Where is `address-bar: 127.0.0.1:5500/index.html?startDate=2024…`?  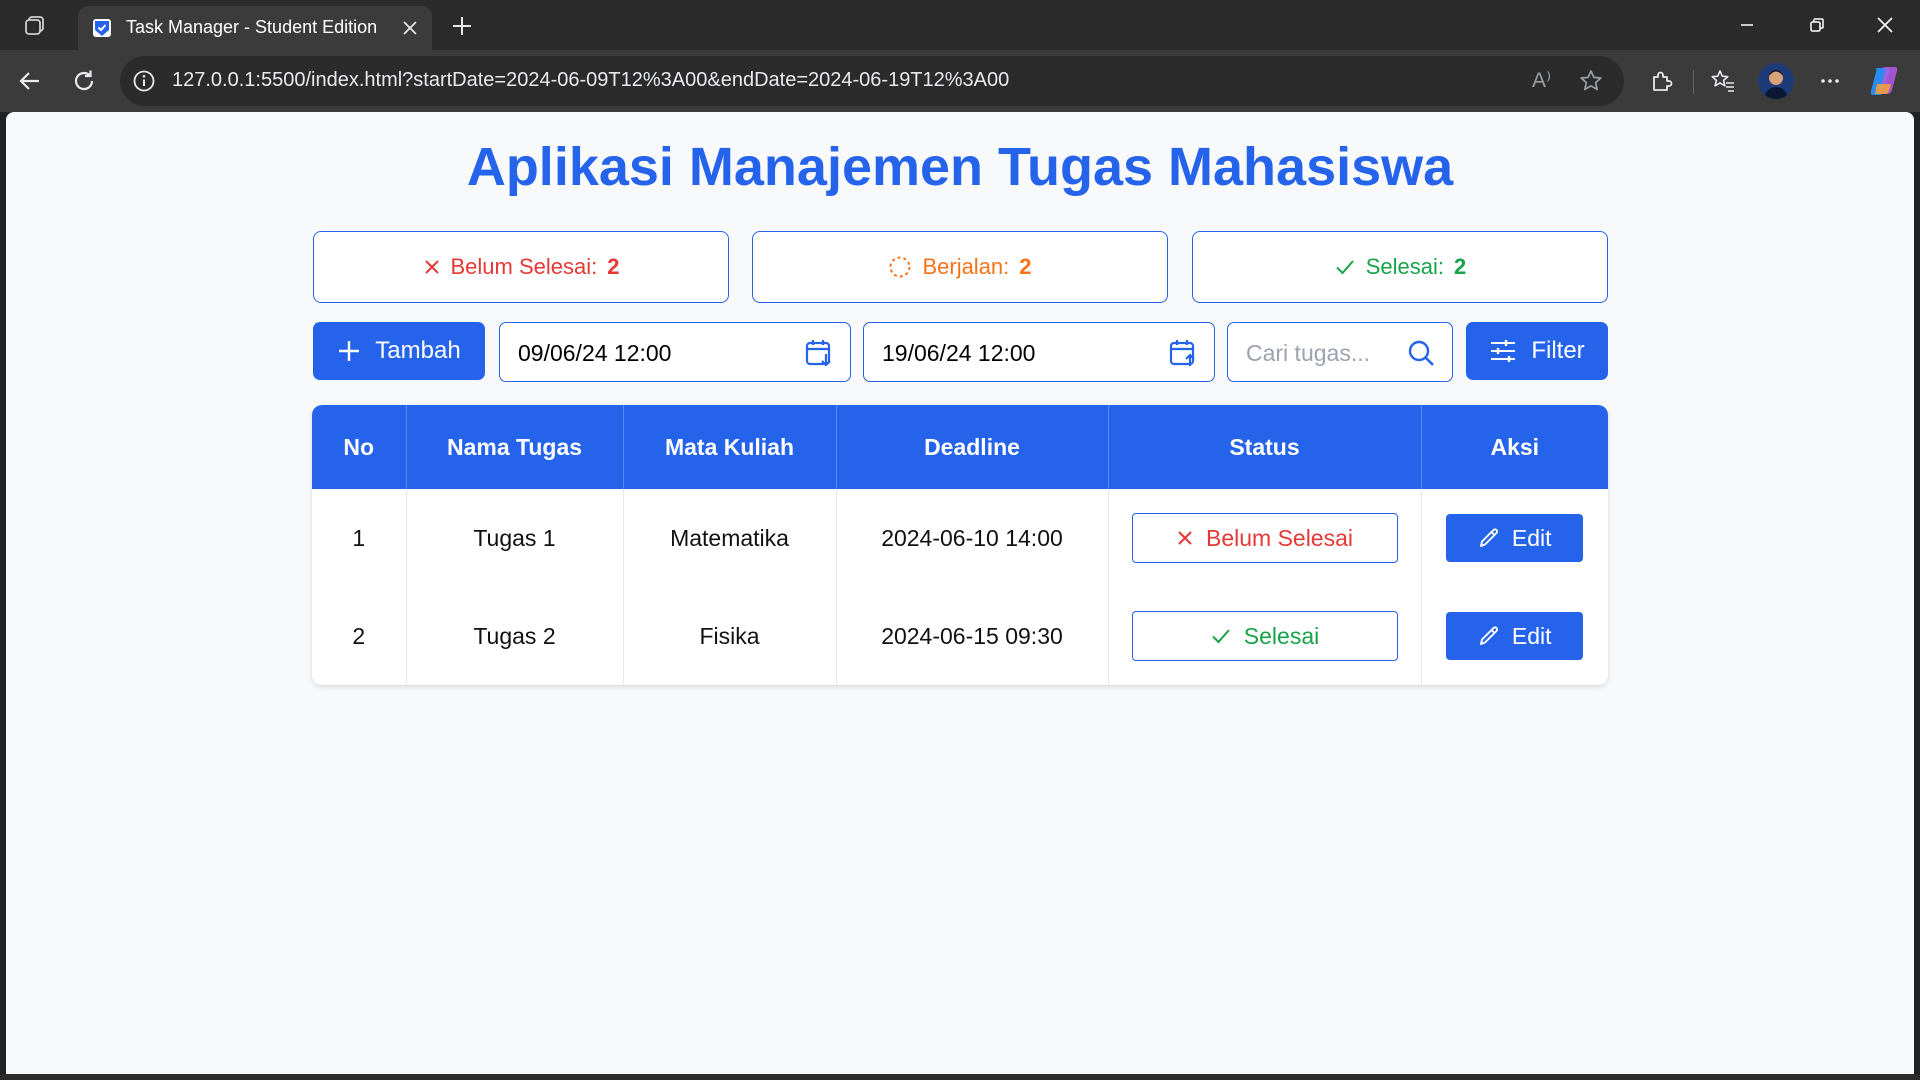 address-bar: 127.0.0.1:5500/index.html?startDate=2024… is located at coordinates (872, 81).